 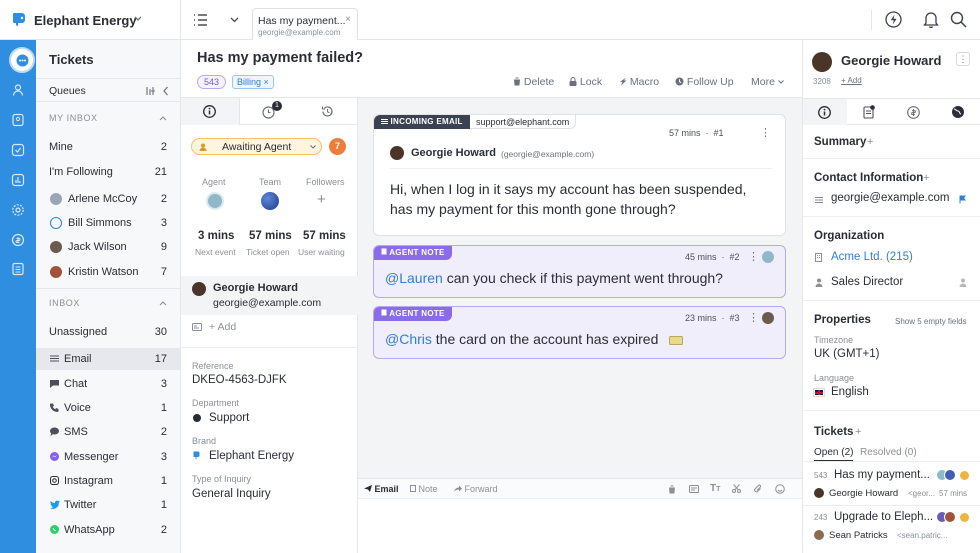 I want to click on emoji-icon, so click(x=780, y=489).